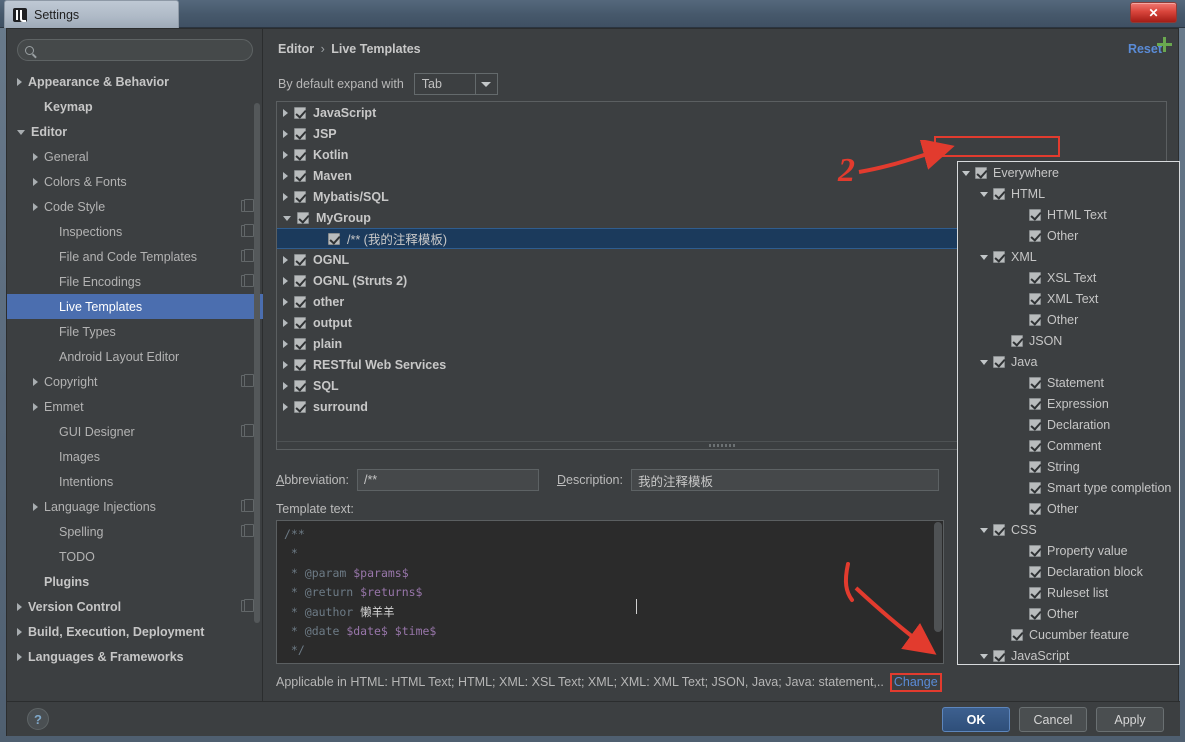  What do you see at coordinates (1068, 403) in the screenshot?
I see `context-row: Expression` at bounding box center [1068, 403].